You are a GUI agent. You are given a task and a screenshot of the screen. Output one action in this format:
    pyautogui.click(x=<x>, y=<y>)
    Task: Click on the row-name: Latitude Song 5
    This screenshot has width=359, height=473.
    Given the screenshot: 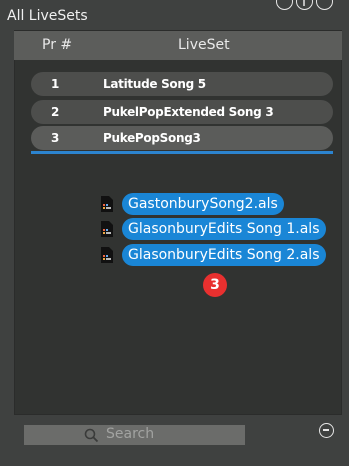 What is the action you would take?
    pyautogui.click(x=154, y=84)
    